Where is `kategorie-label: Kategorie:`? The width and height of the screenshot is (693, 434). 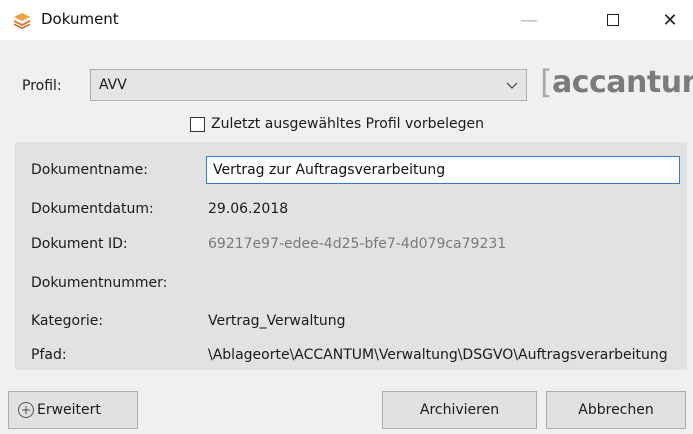
kategorie-label: Kategorie: is located at coordinates (67, 321).